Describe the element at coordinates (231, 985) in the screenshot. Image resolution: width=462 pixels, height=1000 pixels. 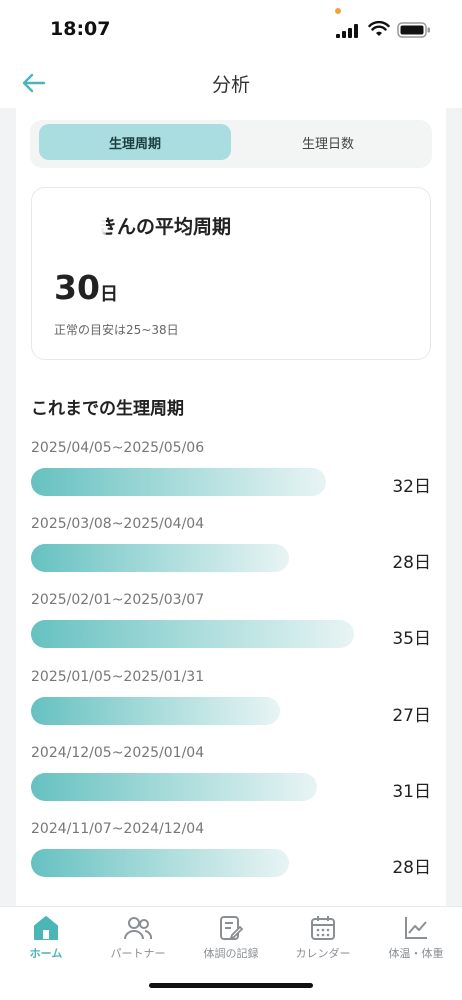
I see `home-indicator` at that location.